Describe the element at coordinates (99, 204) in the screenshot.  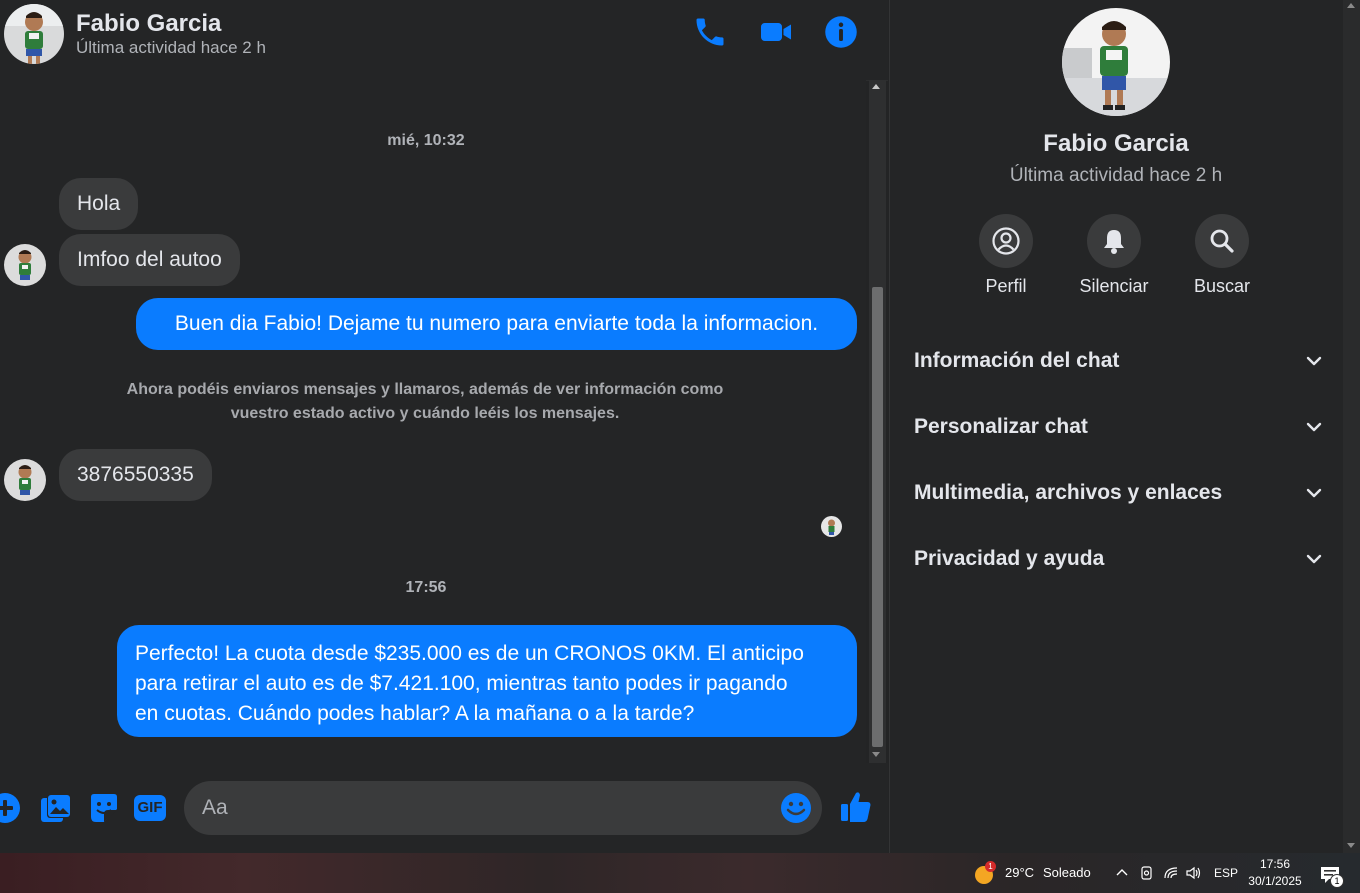
I see `incoming-message: Hola` at that location.